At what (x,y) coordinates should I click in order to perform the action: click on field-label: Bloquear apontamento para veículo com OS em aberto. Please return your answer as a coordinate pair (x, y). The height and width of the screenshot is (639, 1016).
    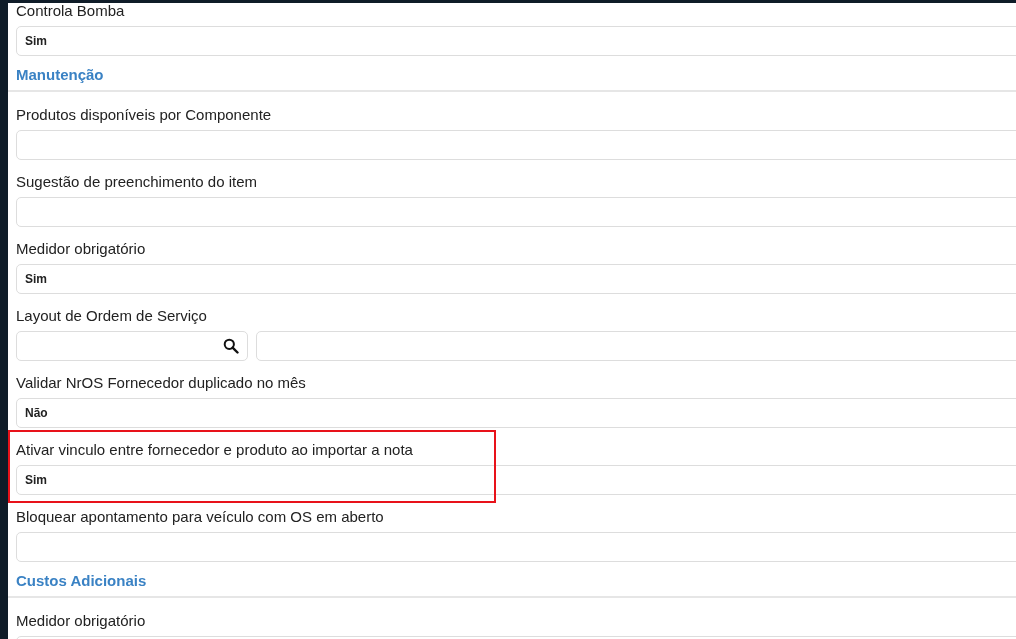
    Looking at the image, I should click on (200, 517).